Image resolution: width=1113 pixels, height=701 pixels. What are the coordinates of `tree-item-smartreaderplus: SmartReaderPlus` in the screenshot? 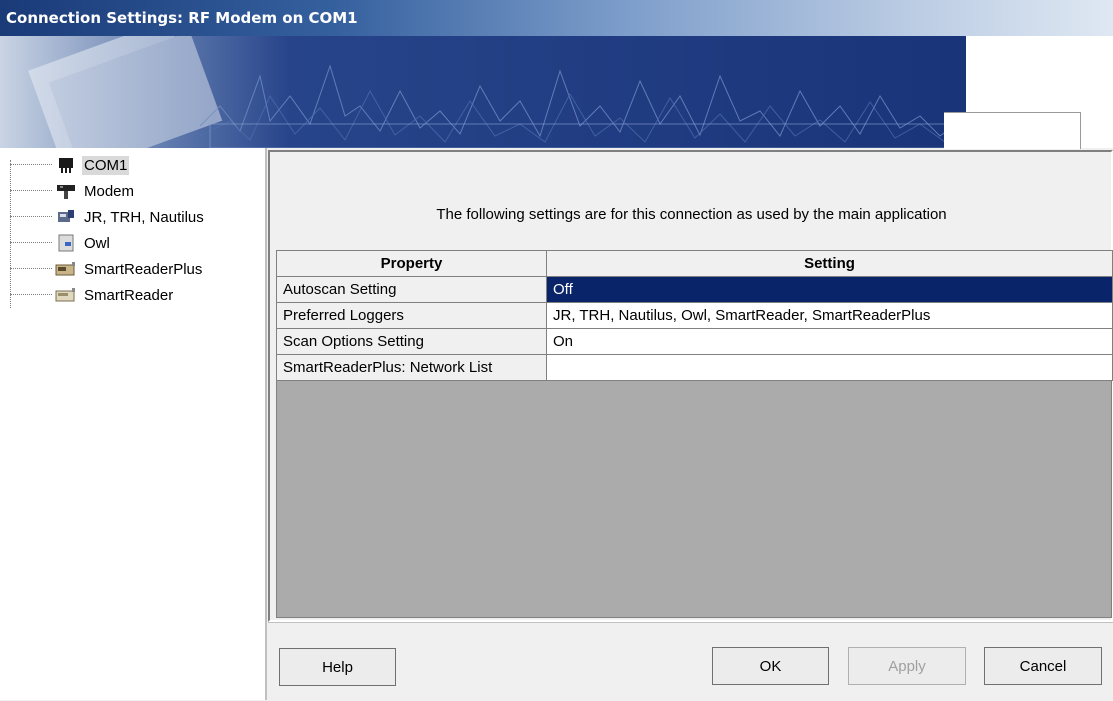 It's located at (107, 269).